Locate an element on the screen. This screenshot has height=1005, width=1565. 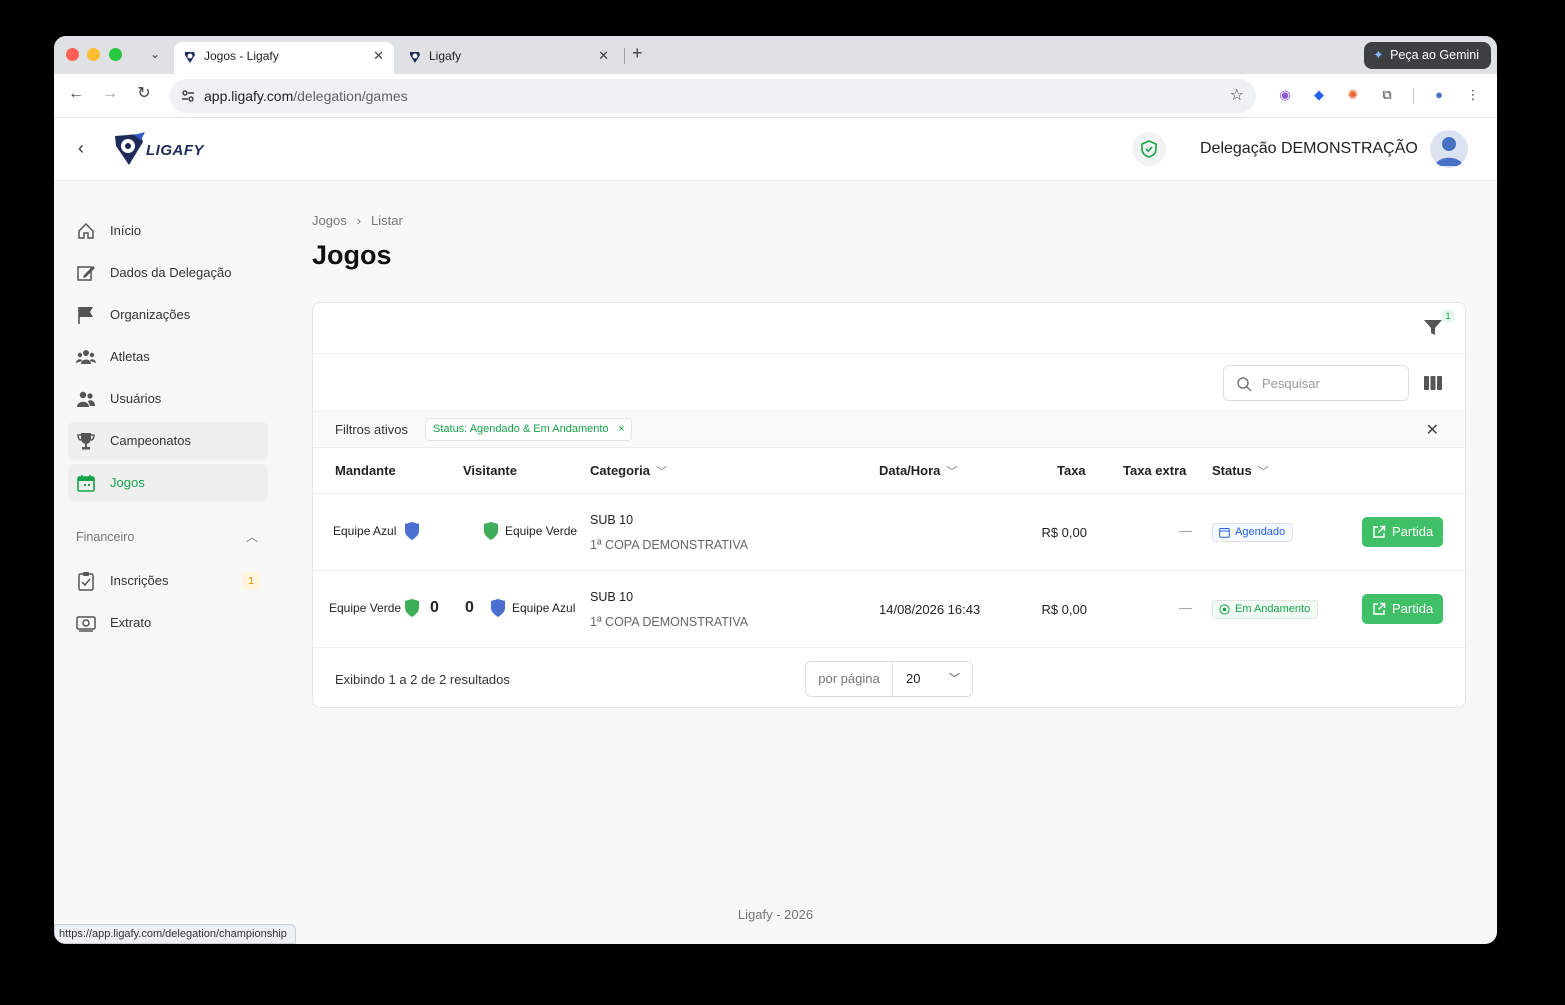
minimize-window-button is located at coordinates (93, 54).